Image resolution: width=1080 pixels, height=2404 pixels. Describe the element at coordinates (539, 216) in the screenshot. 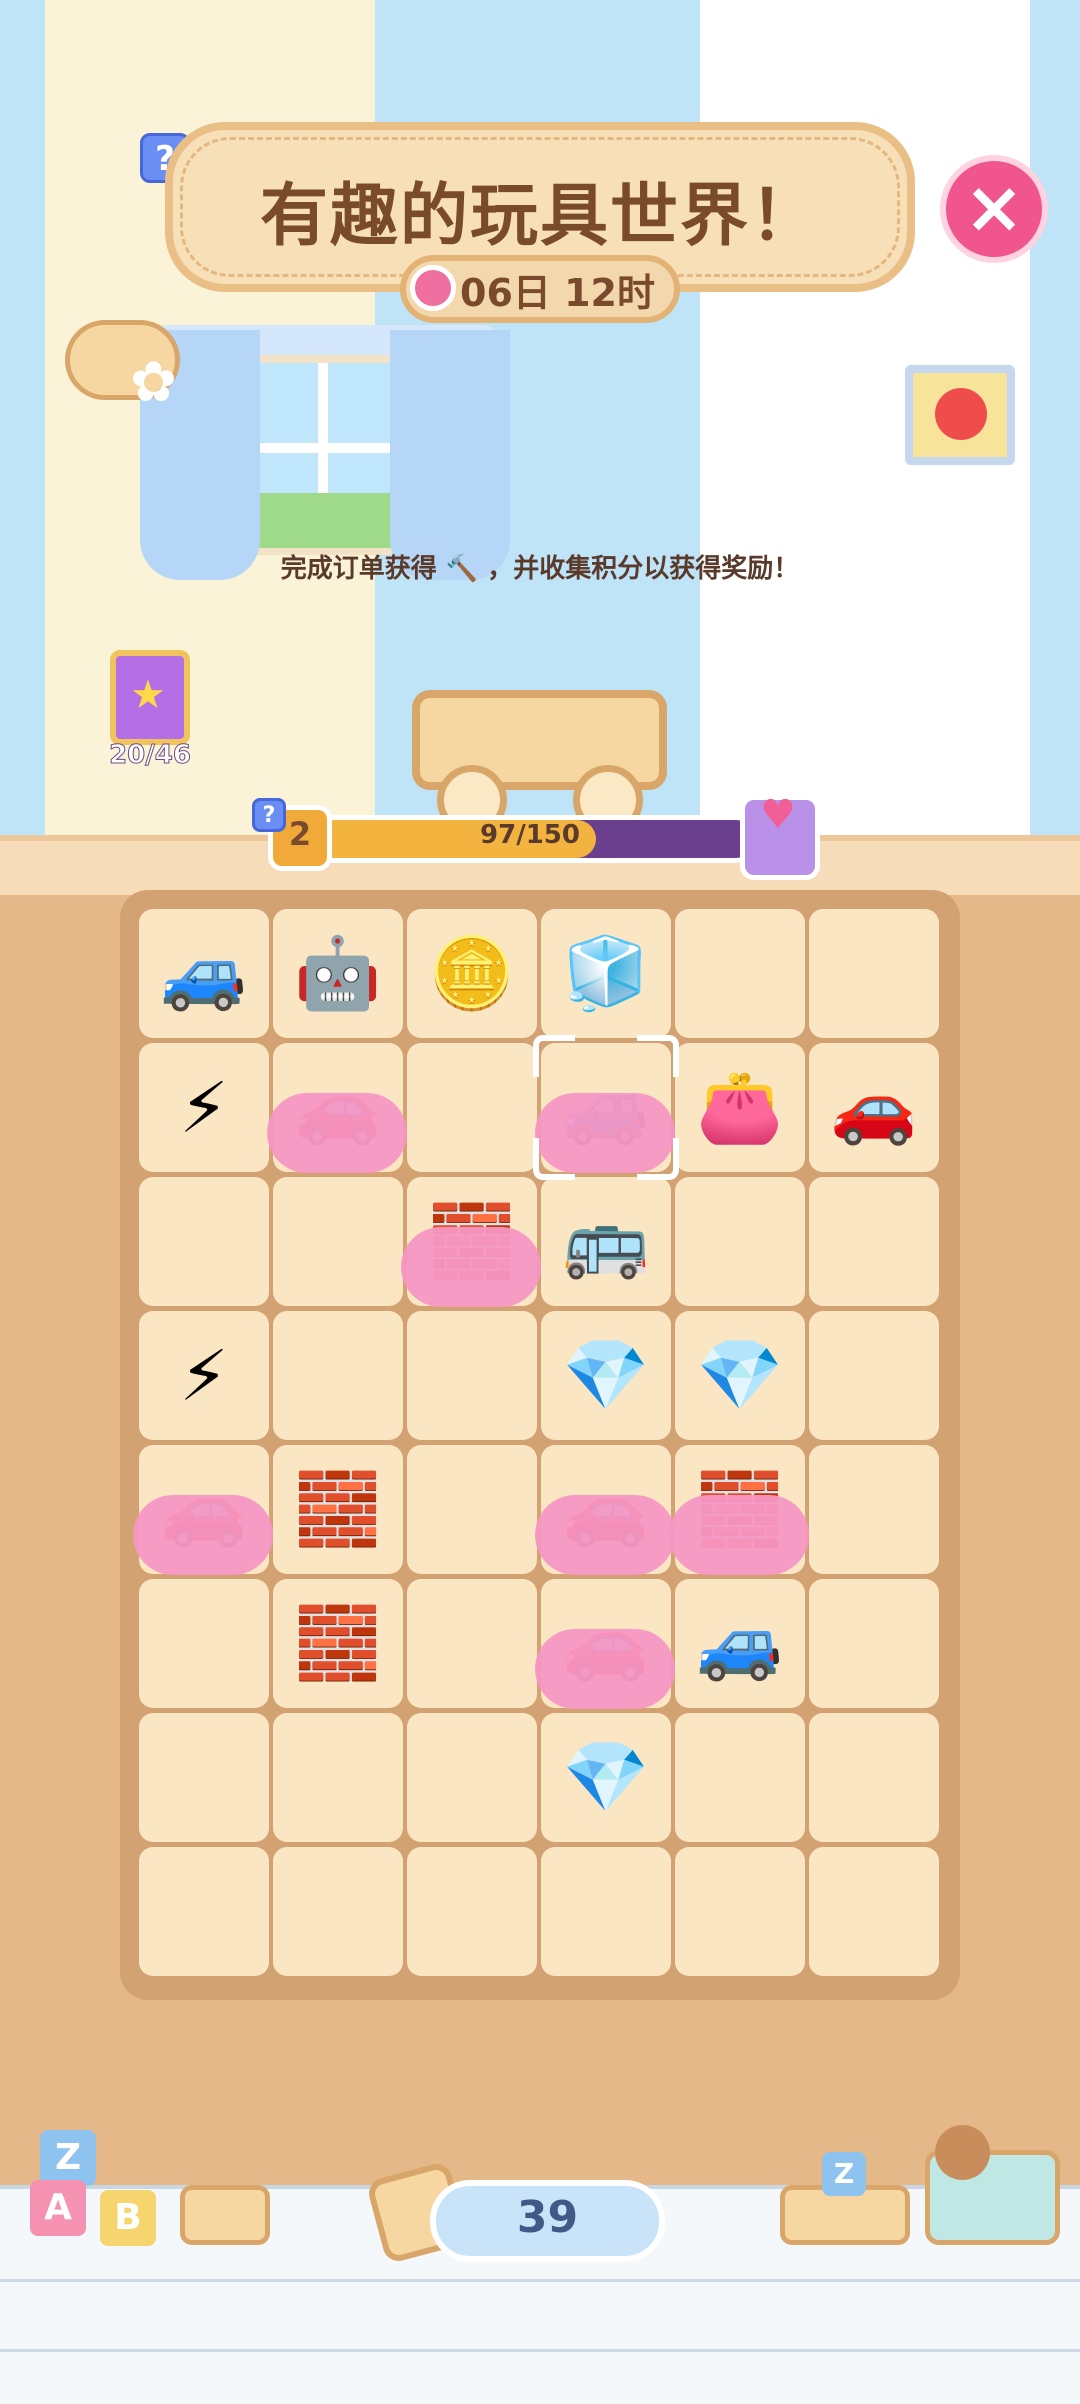

I see `event-title: 有趣的玩具世界！` at that location.